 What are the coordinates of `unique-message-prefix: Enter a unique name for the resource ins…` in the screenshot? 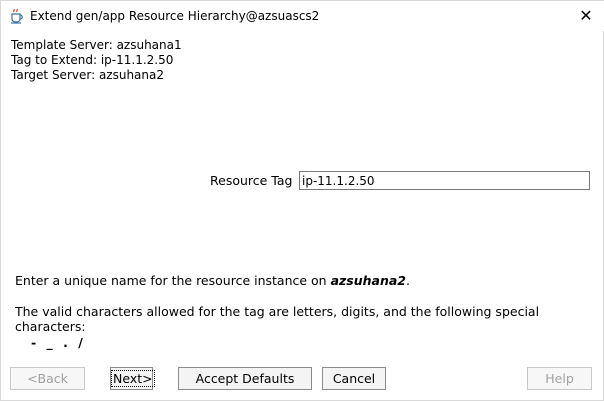 It's located at (173, 280).